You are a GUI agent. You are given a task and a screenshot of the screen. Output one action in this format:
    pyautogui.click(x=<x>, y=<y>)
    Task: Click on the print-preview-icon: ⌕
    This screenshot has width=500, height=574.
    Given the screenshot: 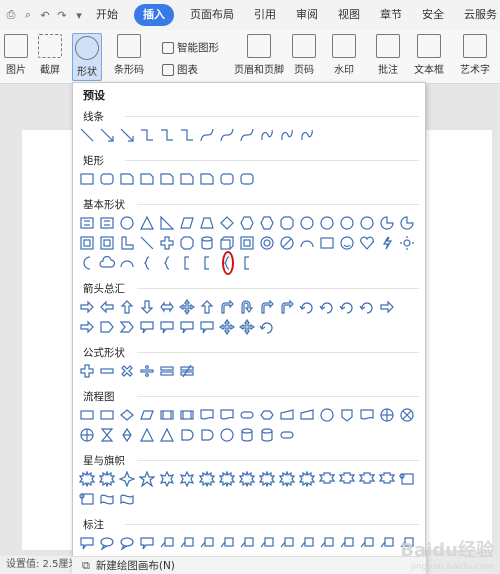 What is the action you would take?
    pyautogui.click(x=28, y=15)
    